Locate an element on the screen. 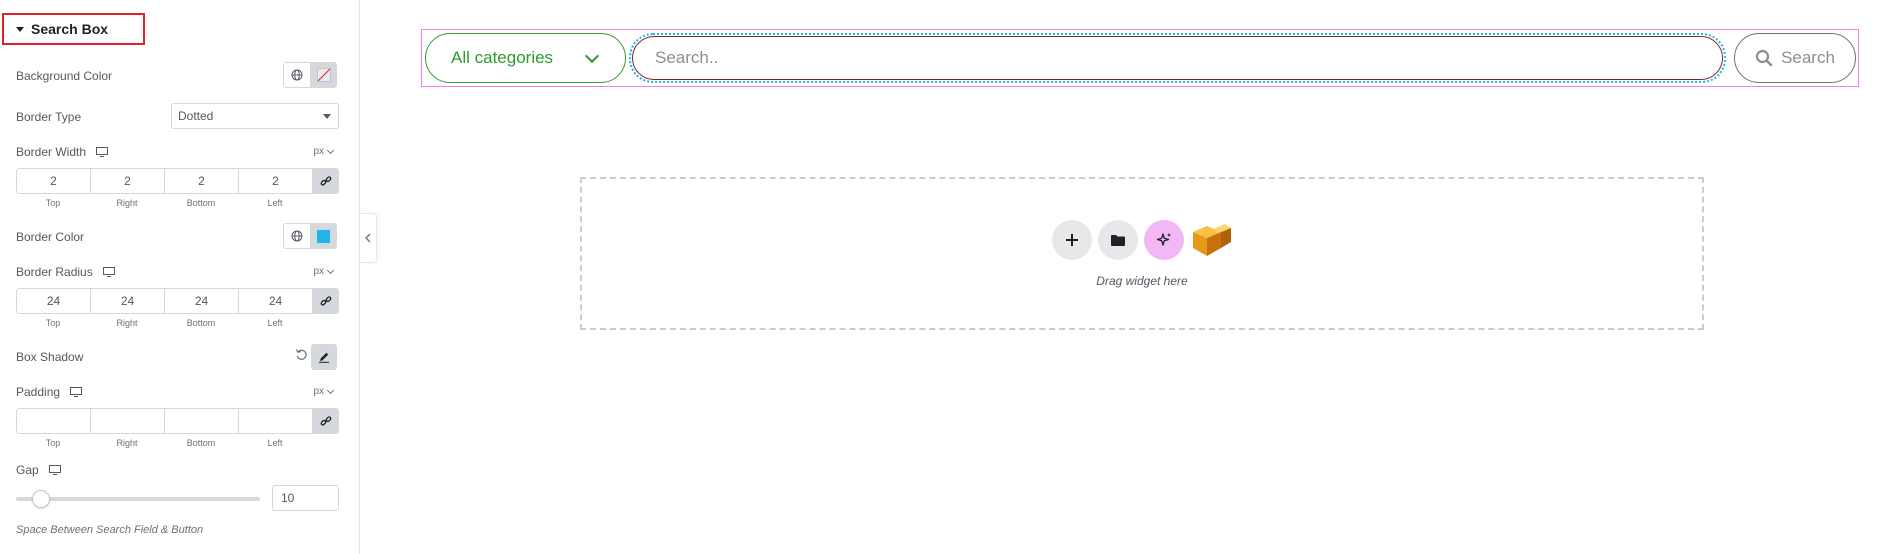  border-color-label: Border Color is located at coordinates (50, 237).